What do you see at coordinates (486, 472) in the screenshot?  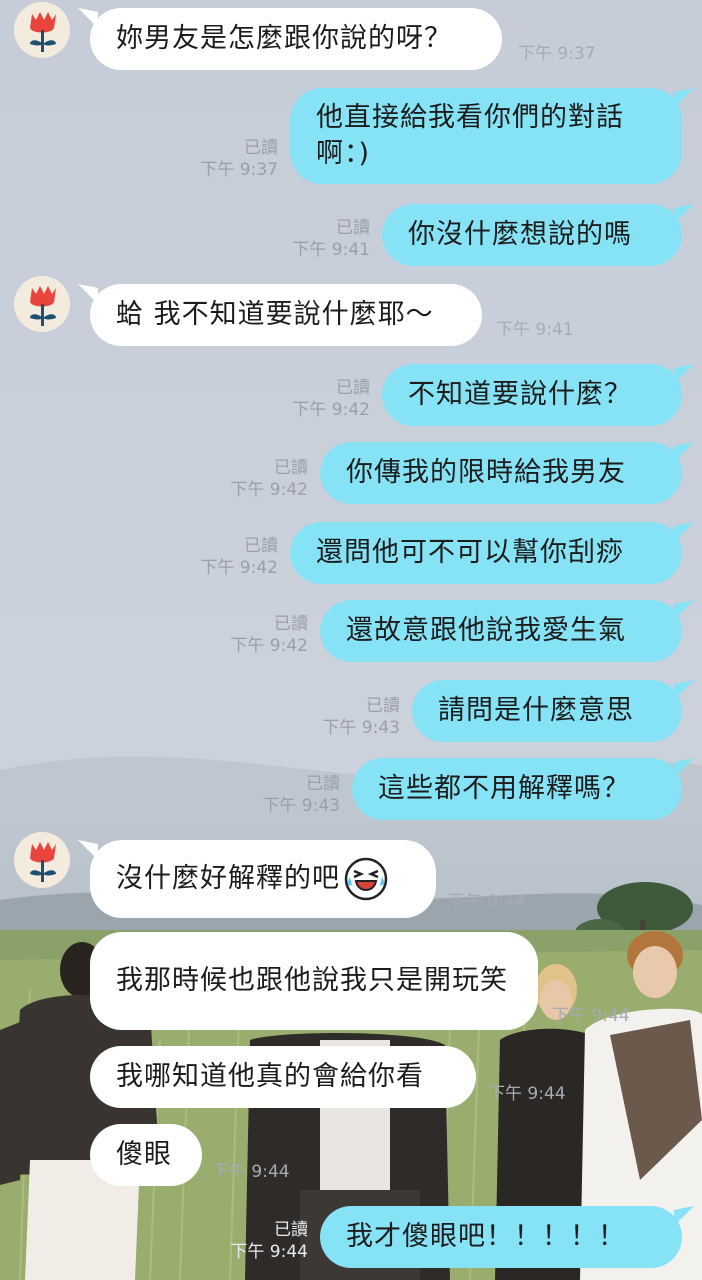 I see `message-text: 你傳我的限時給我男友` at bounding box center [486, 472].